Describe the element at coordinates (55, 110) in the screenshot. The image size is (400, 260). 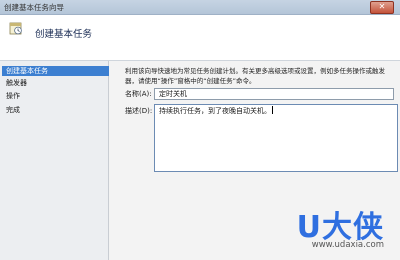
I see `step-finish: 完成` at that location.